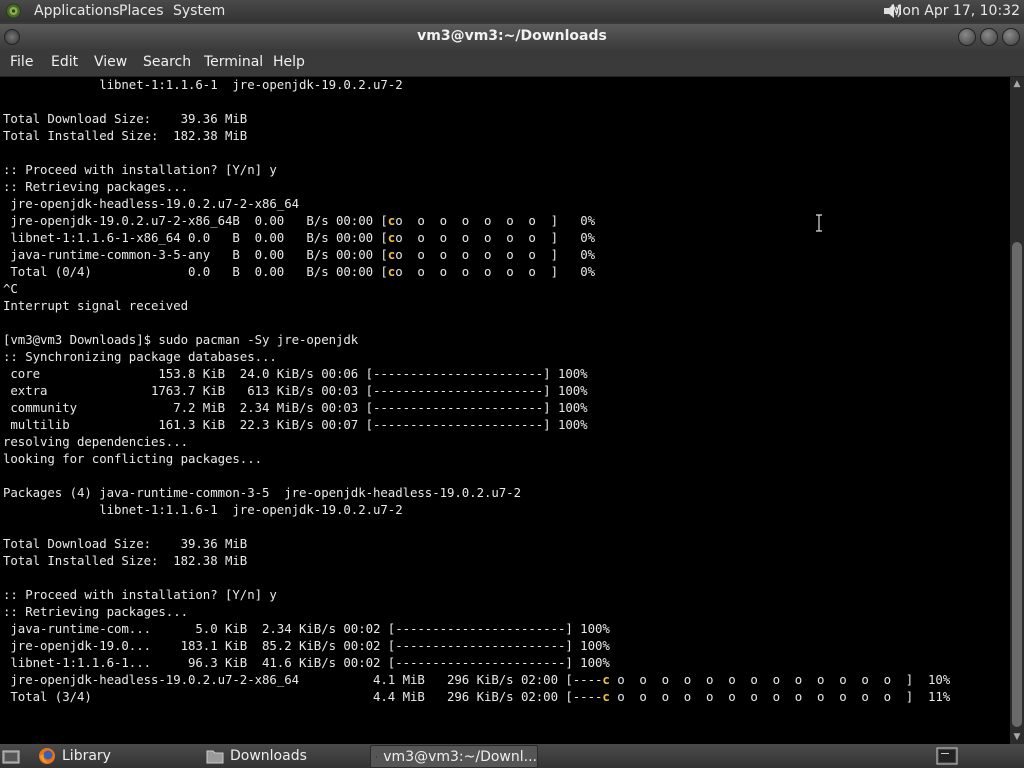 Image resolution: width=1024 pixels, height=768 pixels. Describe the element at coordinates (512, 63) in the screenshot. I see `menubar: File Edit View Search Terminal Help` at that location.